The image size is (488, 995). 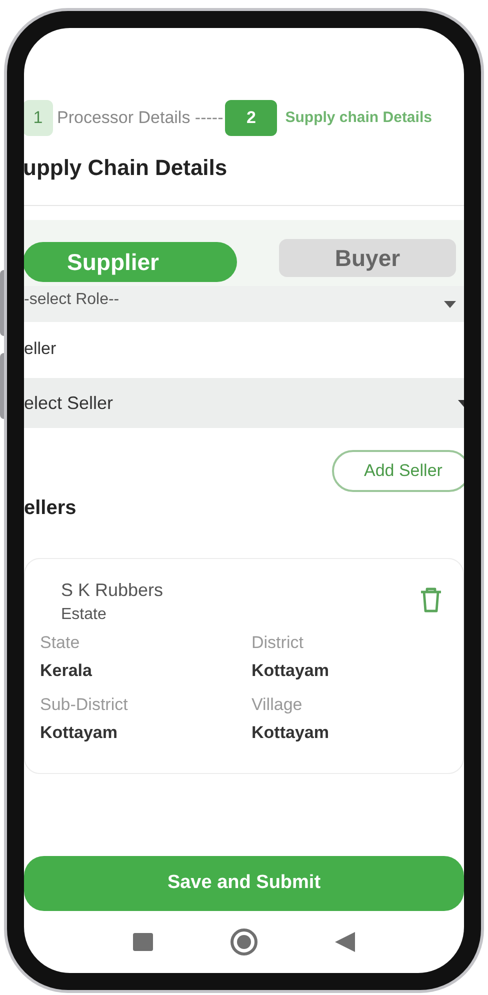 I want to click on save-and-submit-button: Save and Submit, so click(x=244, y=883).